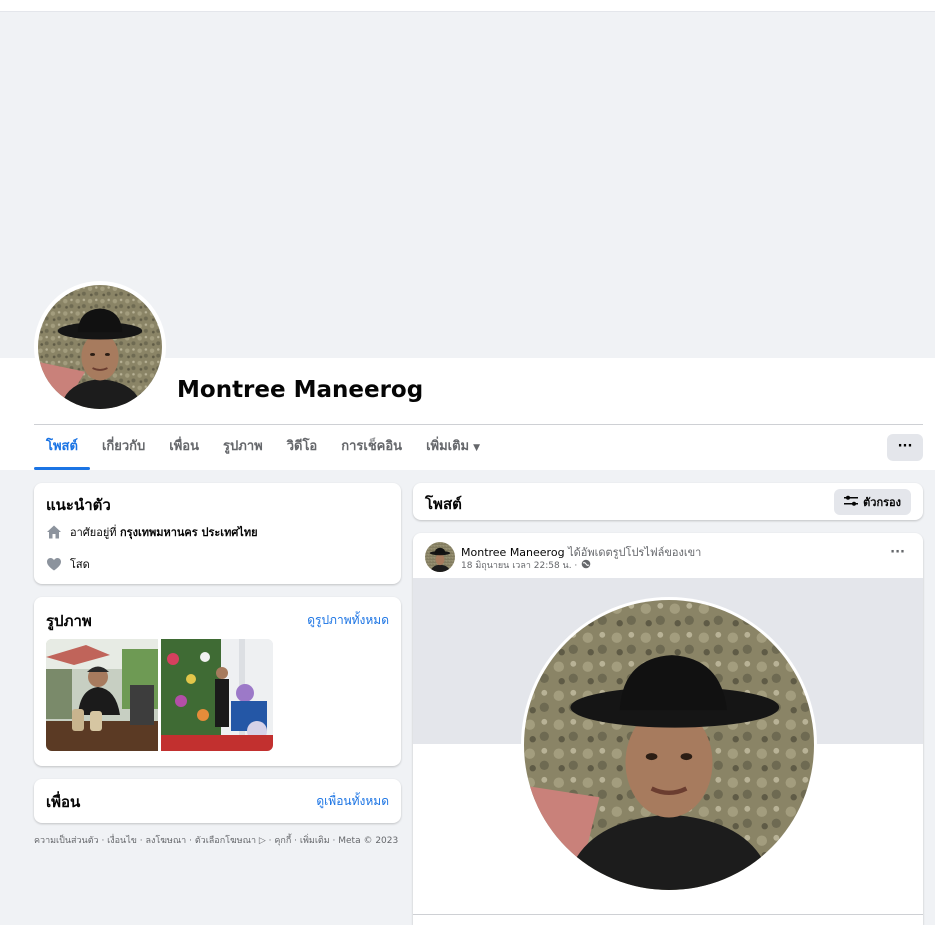 This screenshot has width=935, height=925. I want to click on profile-photo, so click(100, 347).